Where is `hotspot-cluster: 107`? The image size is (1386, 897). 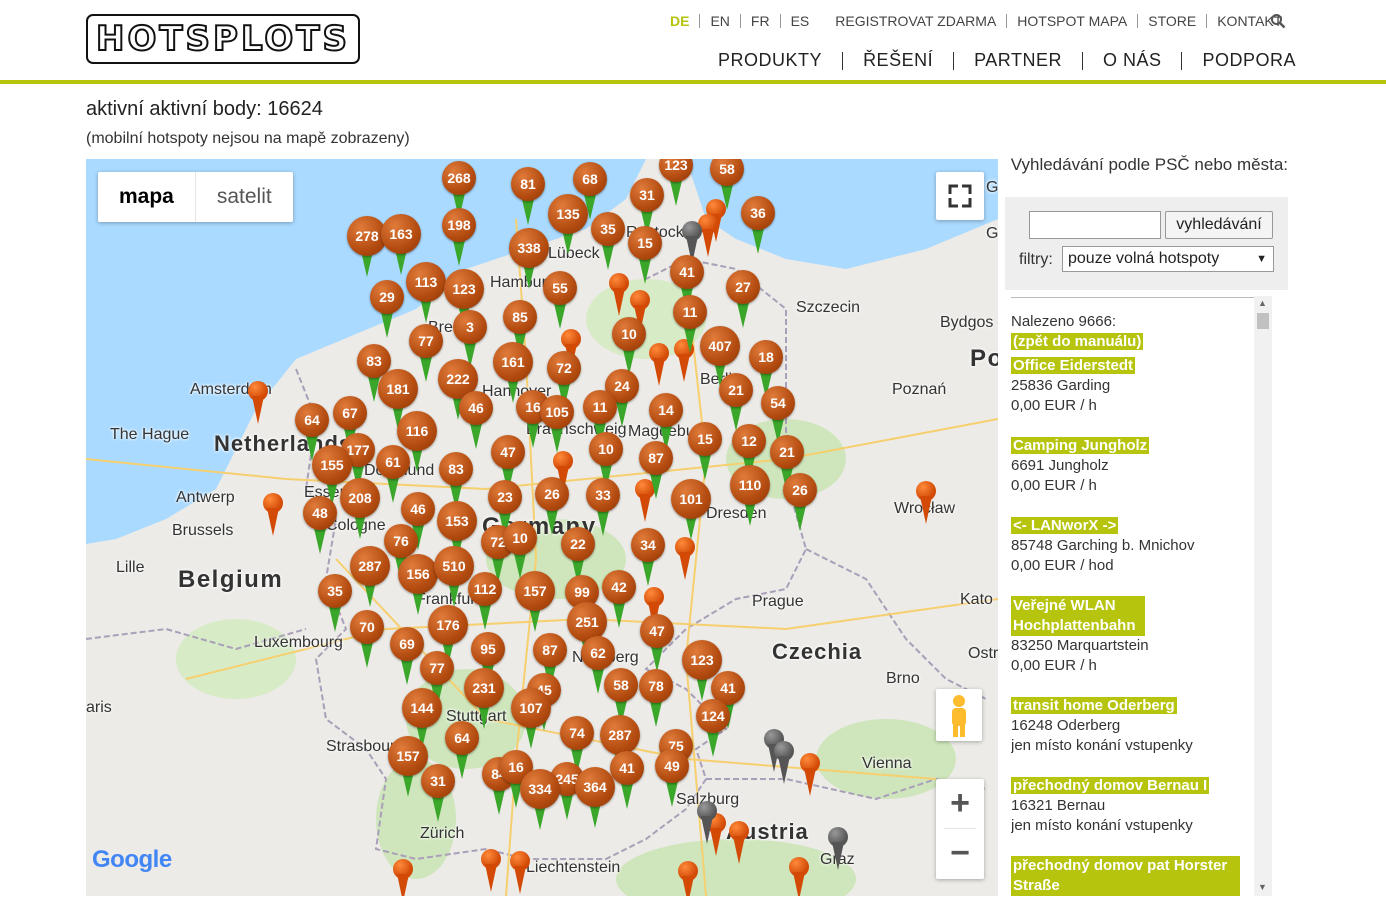 hotspot-cluster: 107 is located at coordinates (531, 719).